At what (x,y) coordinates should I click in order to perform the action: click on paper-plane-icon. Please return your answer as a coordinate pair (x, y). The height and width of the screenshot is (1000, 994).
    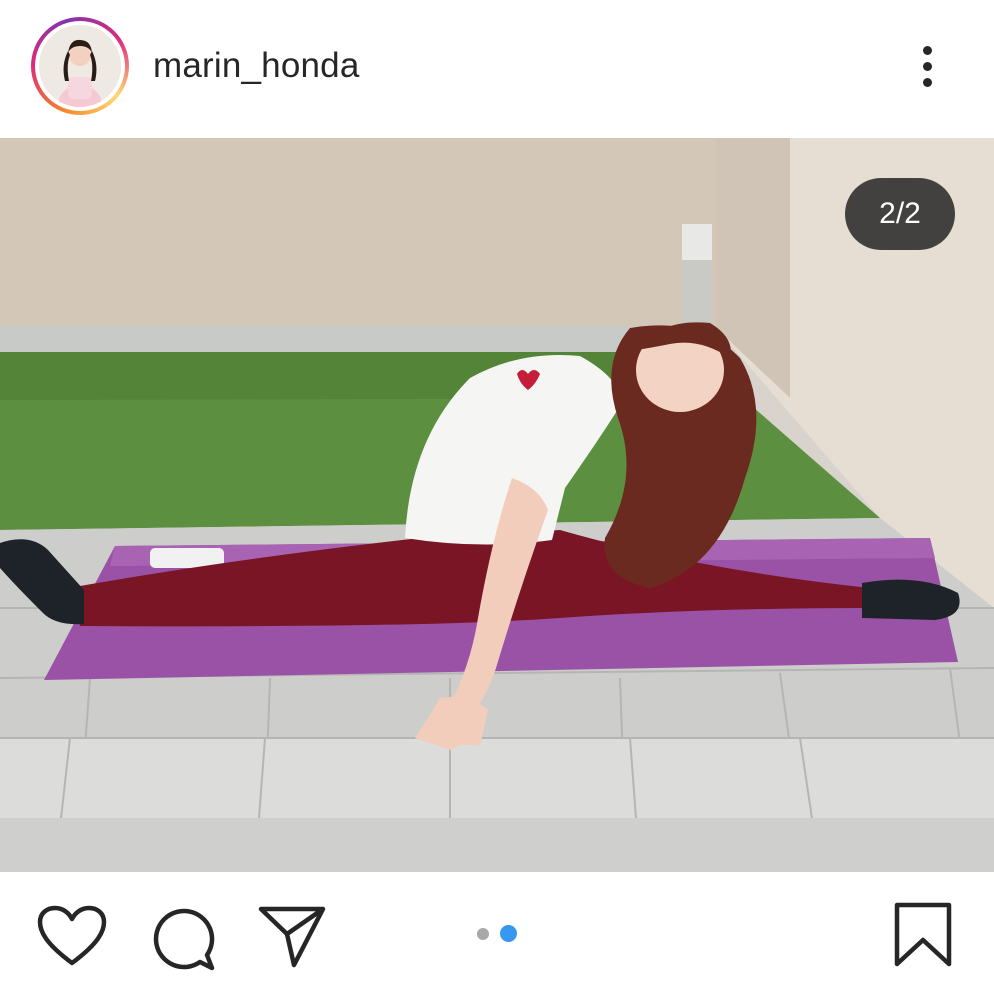
    Looking at the image, I should click on (292, 937).